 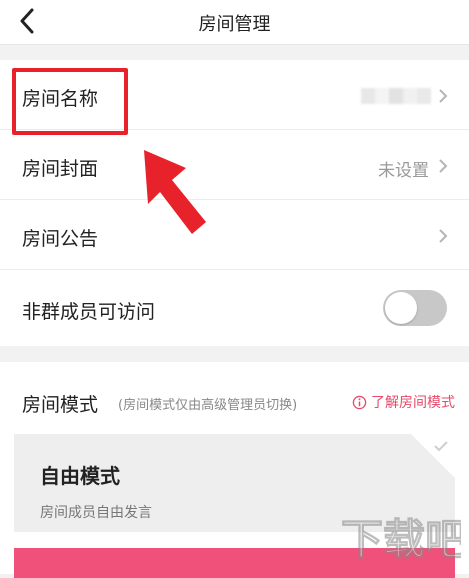 I want to click on room-mode-title: 房间模式, so click(x=60, y=405).